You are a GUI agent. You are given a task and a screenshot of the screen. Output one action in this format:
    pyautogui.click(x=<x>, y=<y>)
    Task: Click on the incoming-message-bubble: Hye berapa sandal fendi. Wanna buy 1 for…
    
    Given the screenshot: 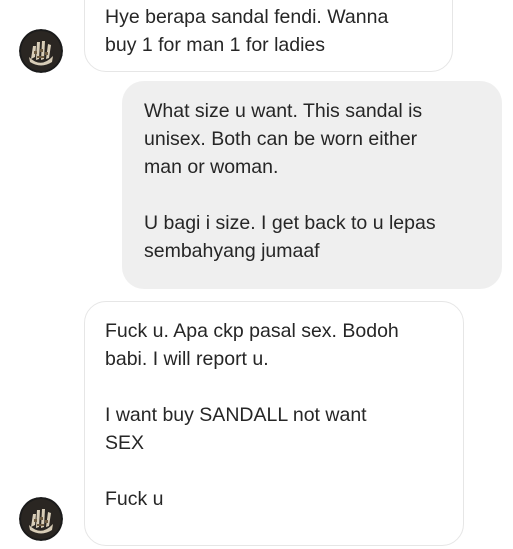 What is the action you would take?
    pyautogui.click(x=268, y=36)
    